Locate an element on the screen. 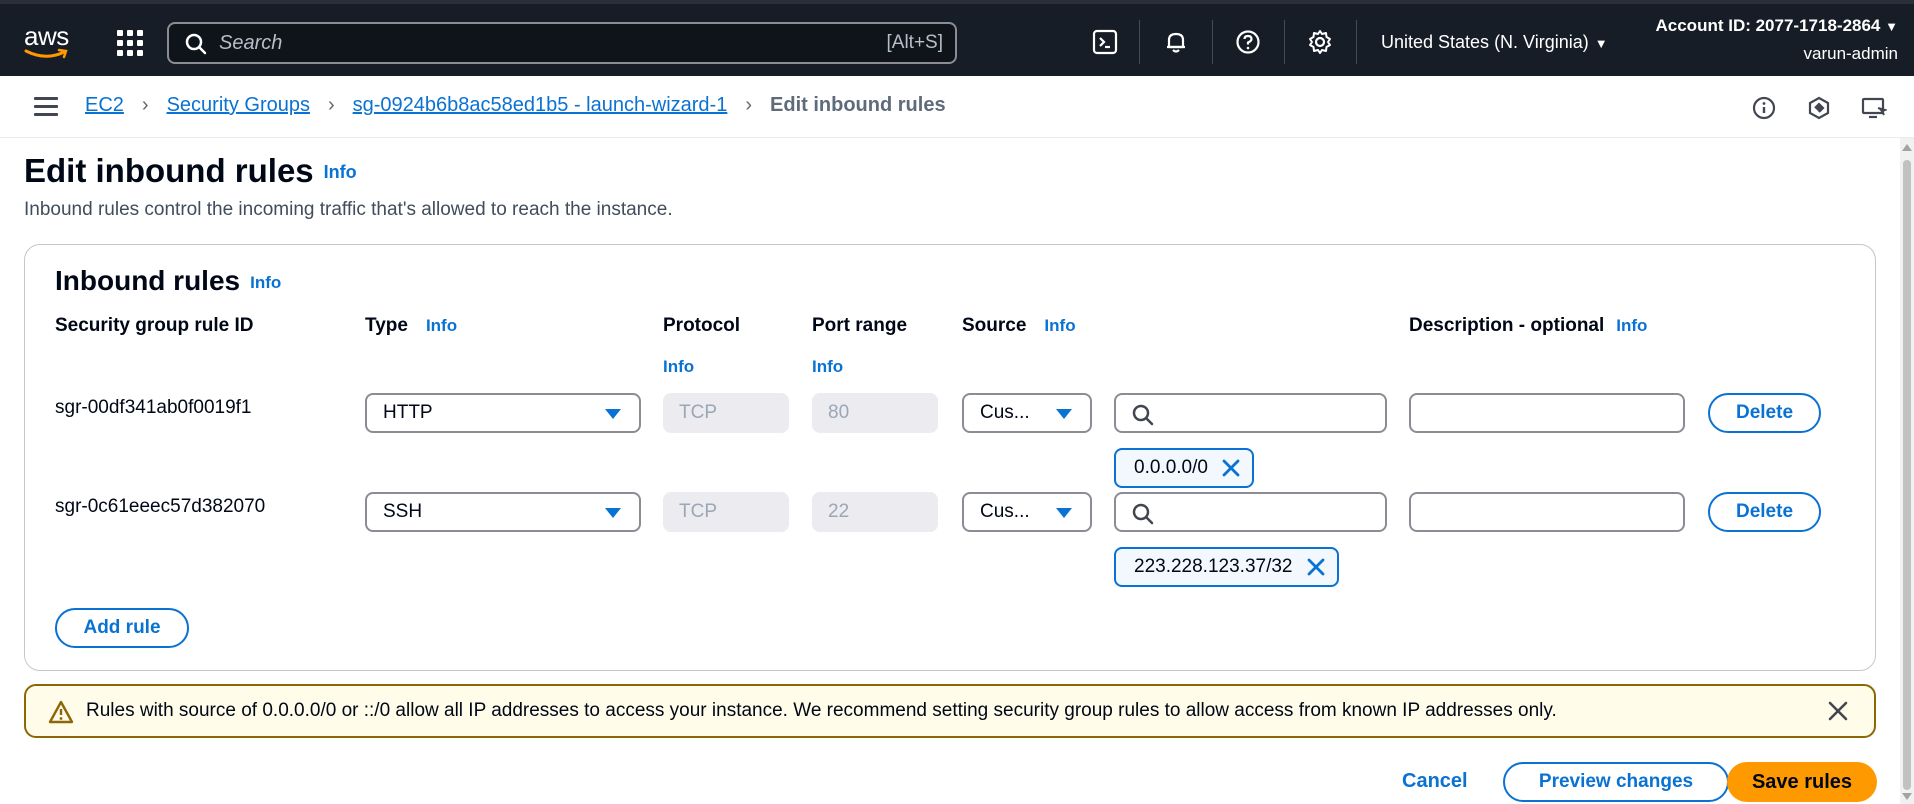 The image size is (1914, 804). region-selector: United States (N. Virginia) ▼ is located at coordinates (1494, 42).